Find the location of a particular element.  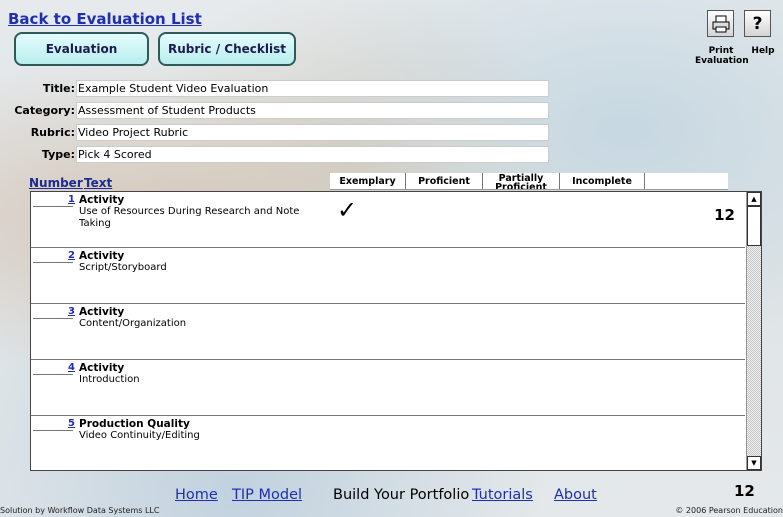

type-field: Pick 4 Scored is located at coordinates (312, 154).